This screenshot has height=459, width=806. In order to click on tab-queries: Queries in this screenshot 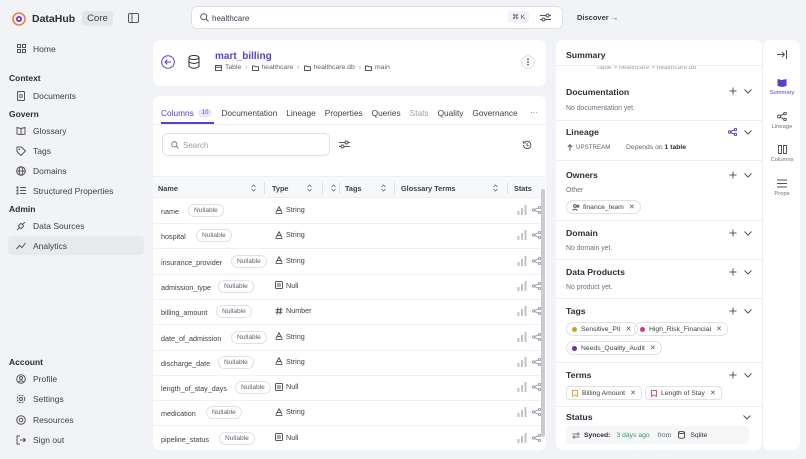, I will do `click(386, 113)`.